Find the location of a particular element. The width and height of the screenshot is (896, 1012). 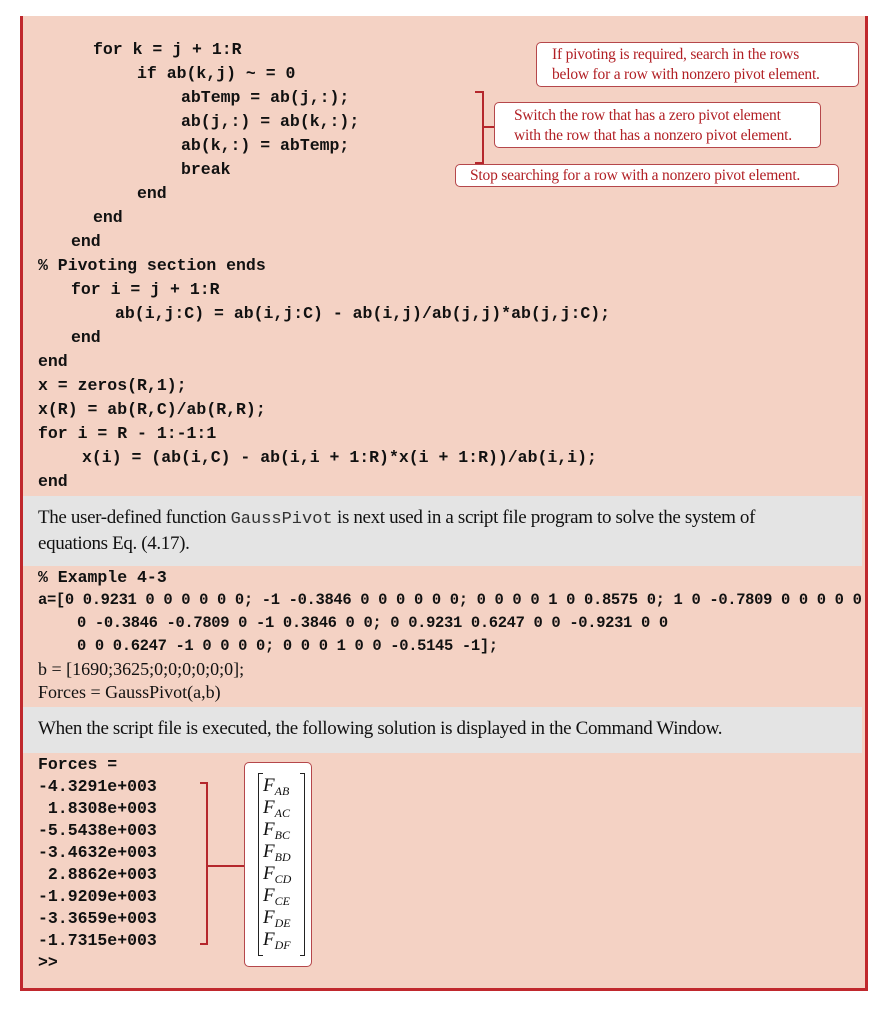

output-bracket-connector is located at coordinates (225, 866).